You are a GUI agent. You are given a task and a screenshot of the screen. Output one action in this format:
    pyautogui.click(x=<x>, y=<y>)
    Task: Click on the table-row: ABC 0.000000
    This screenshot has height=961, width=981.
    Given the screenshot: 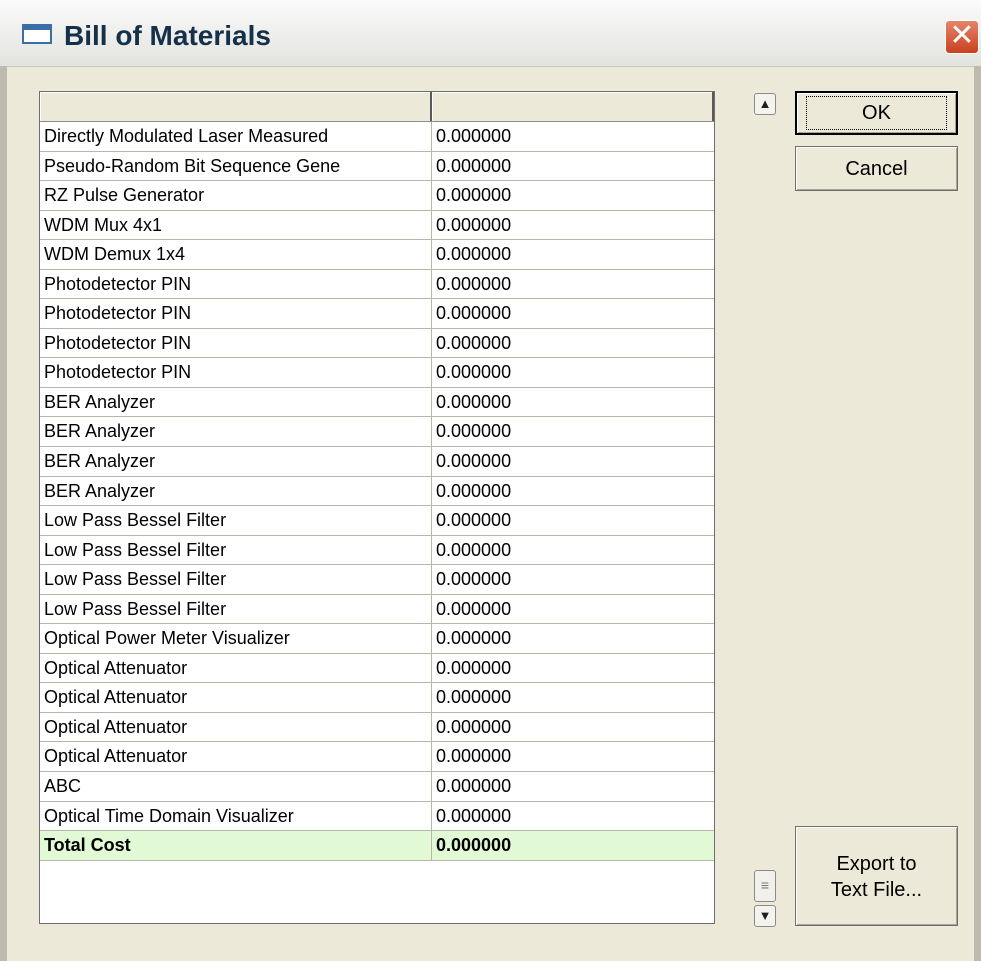 What is the action you would take?
    pyautogui.click(x=377, y=787)
    